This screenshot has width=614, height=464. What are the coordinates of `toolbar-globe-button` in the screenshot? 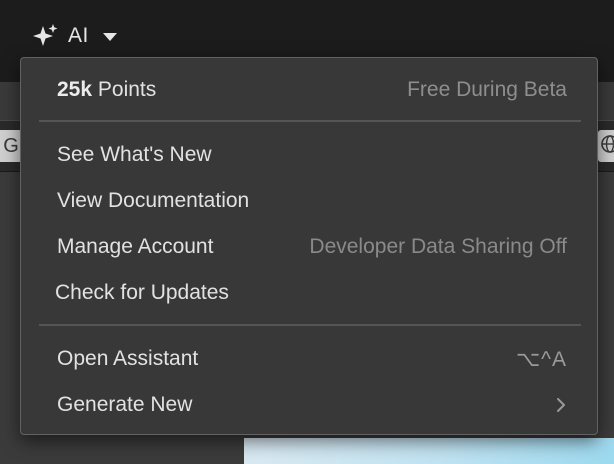 It's located at (606, 146).